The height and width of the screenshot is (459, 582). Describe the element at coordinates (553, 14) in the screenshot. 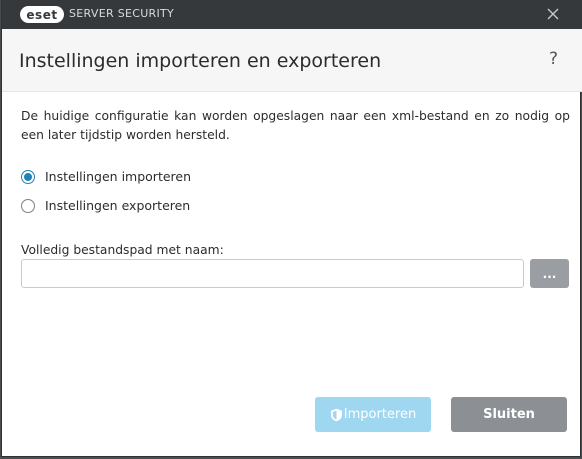

I see `close-icon` at that location.